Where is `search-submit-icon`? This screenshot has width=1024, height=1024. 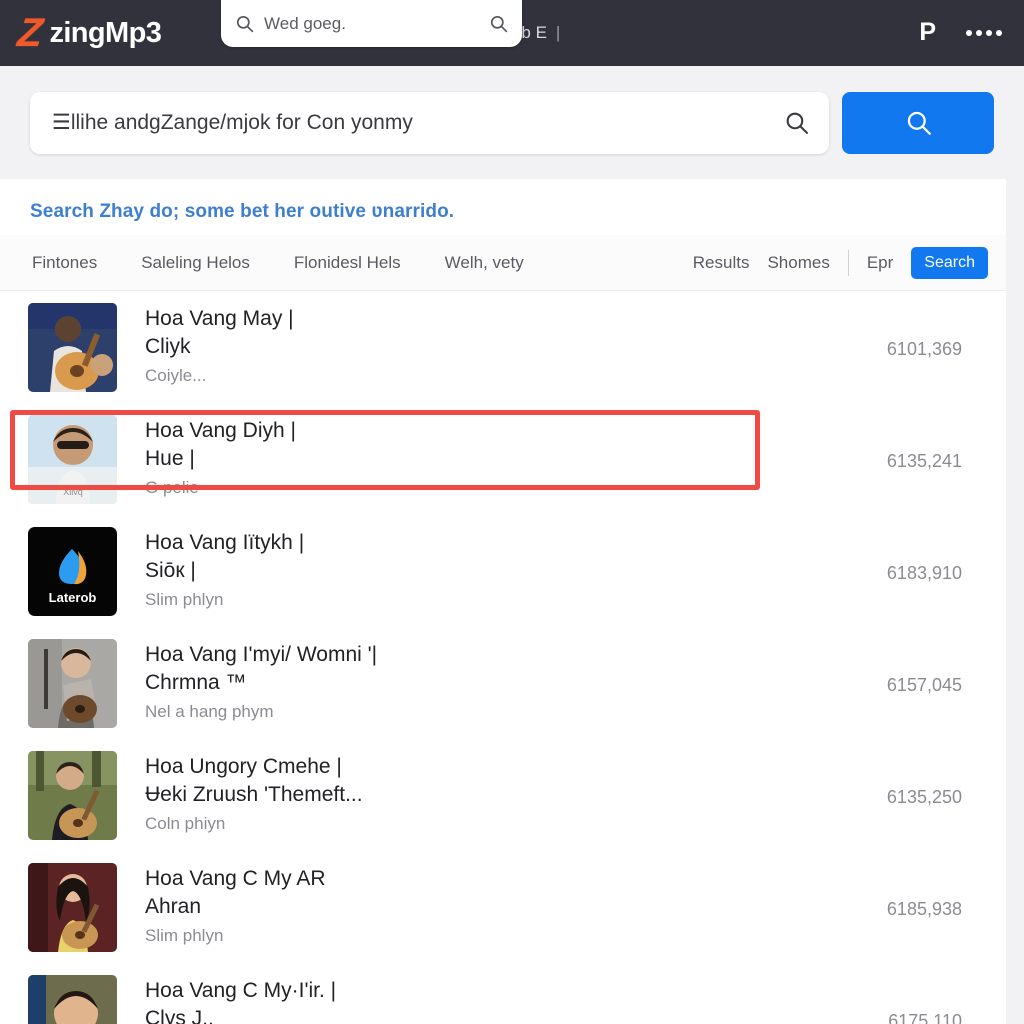 search-submit-icon is located at coordinates (498, 23).